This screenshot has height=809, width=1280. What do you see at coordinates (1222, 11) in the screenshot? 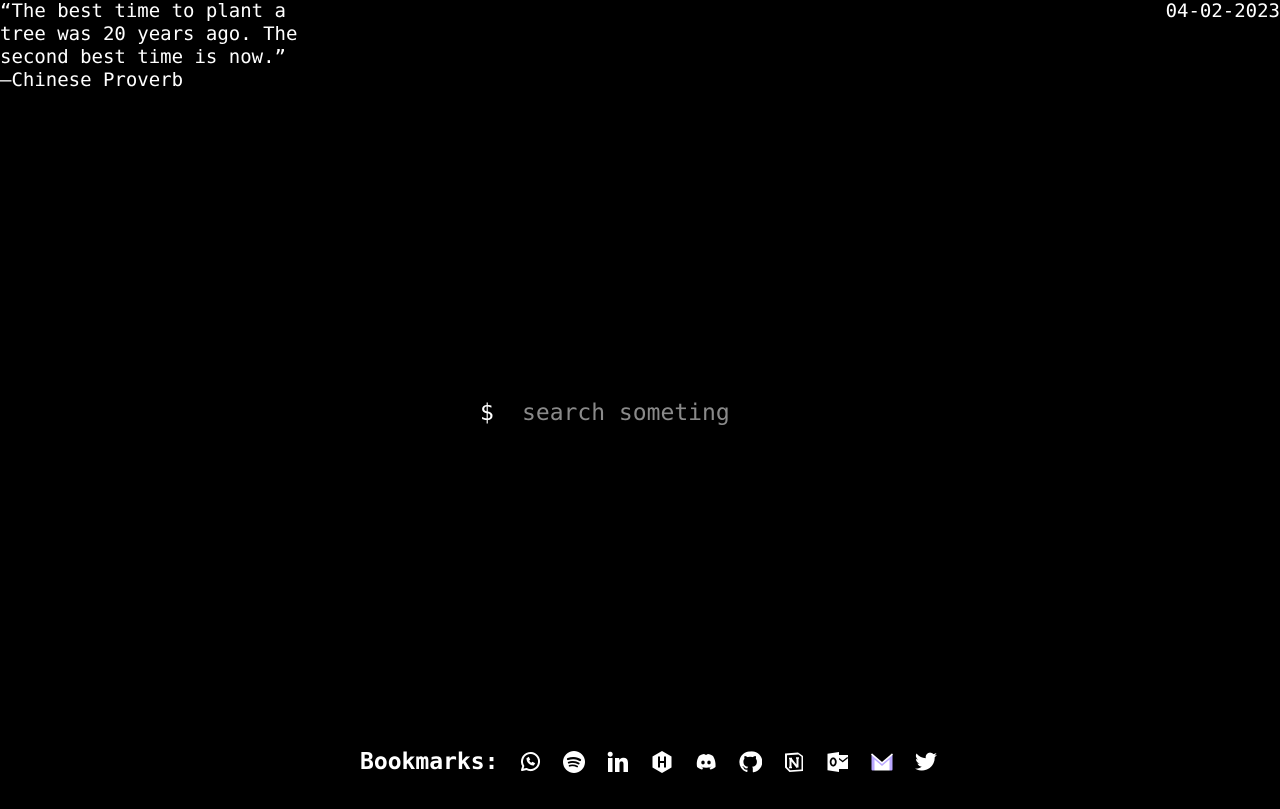
I see `current-date: 04-02-2023` at bounding box center [1222, 11].